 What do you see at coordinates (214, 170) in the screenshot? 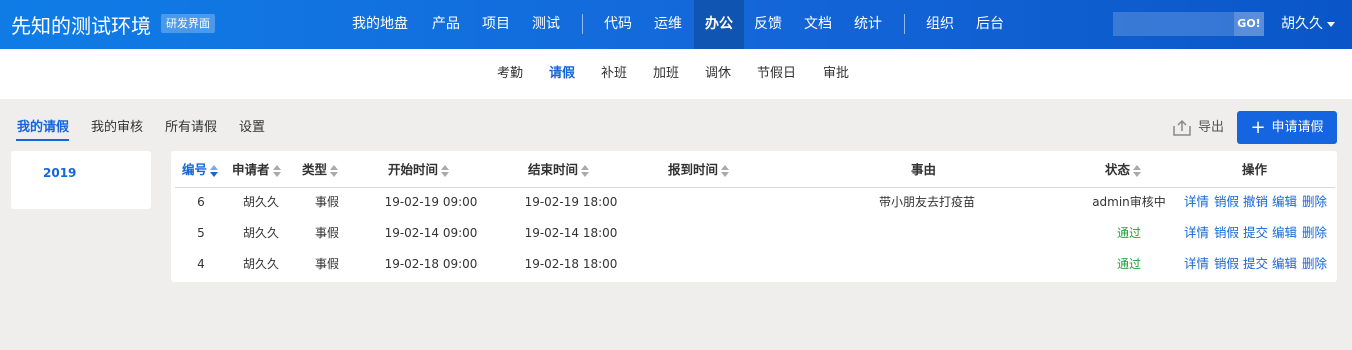
I see `sort-desc-icon` at bounding box center [214, 170].